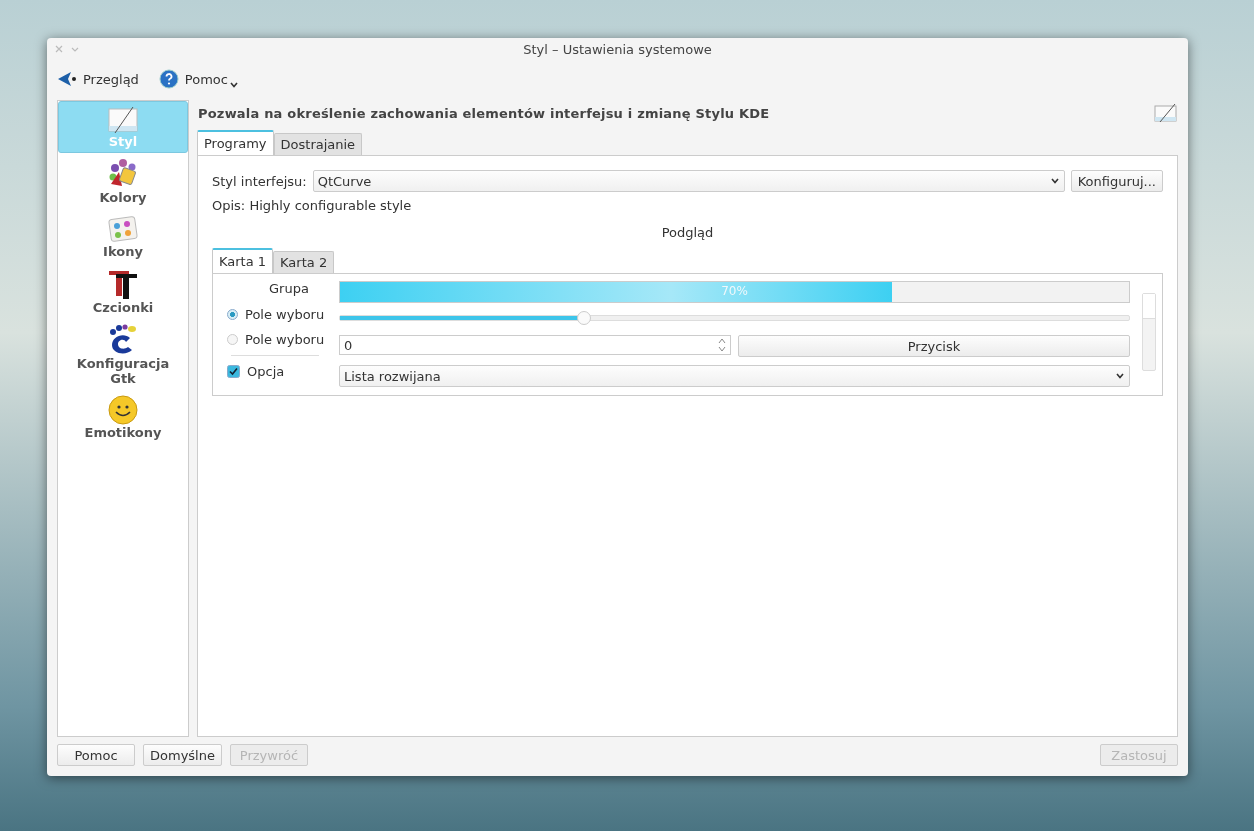 The image size is (1254, 831). Describe the element at coordinates (484, 113) in the screenshot. I see `page-description: Pozwala na określenie zachowania elementów interfejsu i zmianę Stylu KDE` at that location.